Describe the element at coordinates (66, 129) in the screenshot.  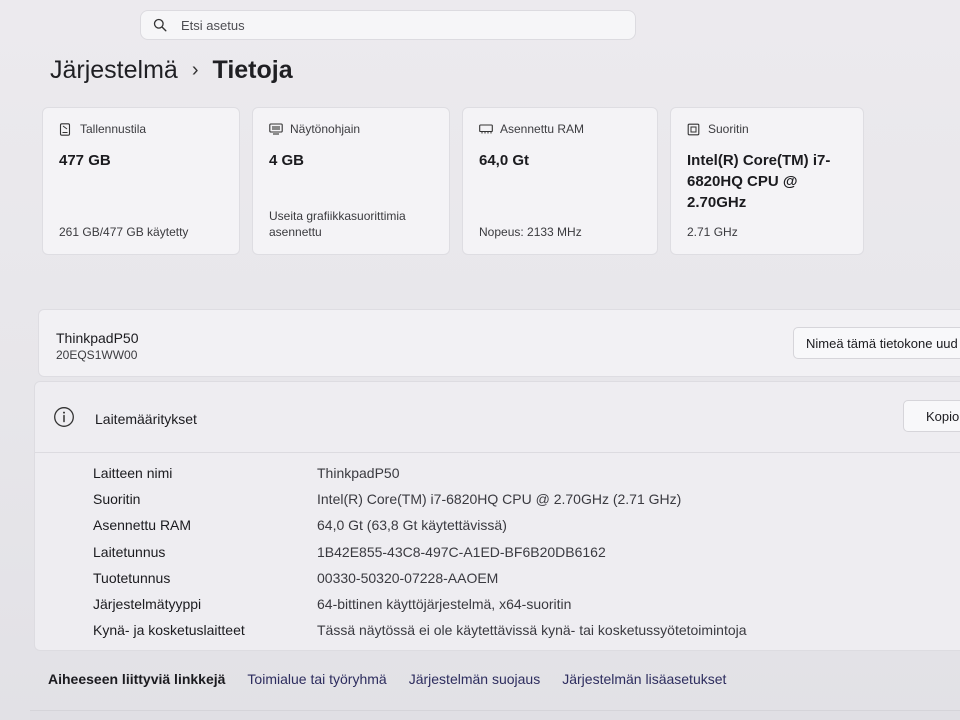
I see `storage-icon` at that location.